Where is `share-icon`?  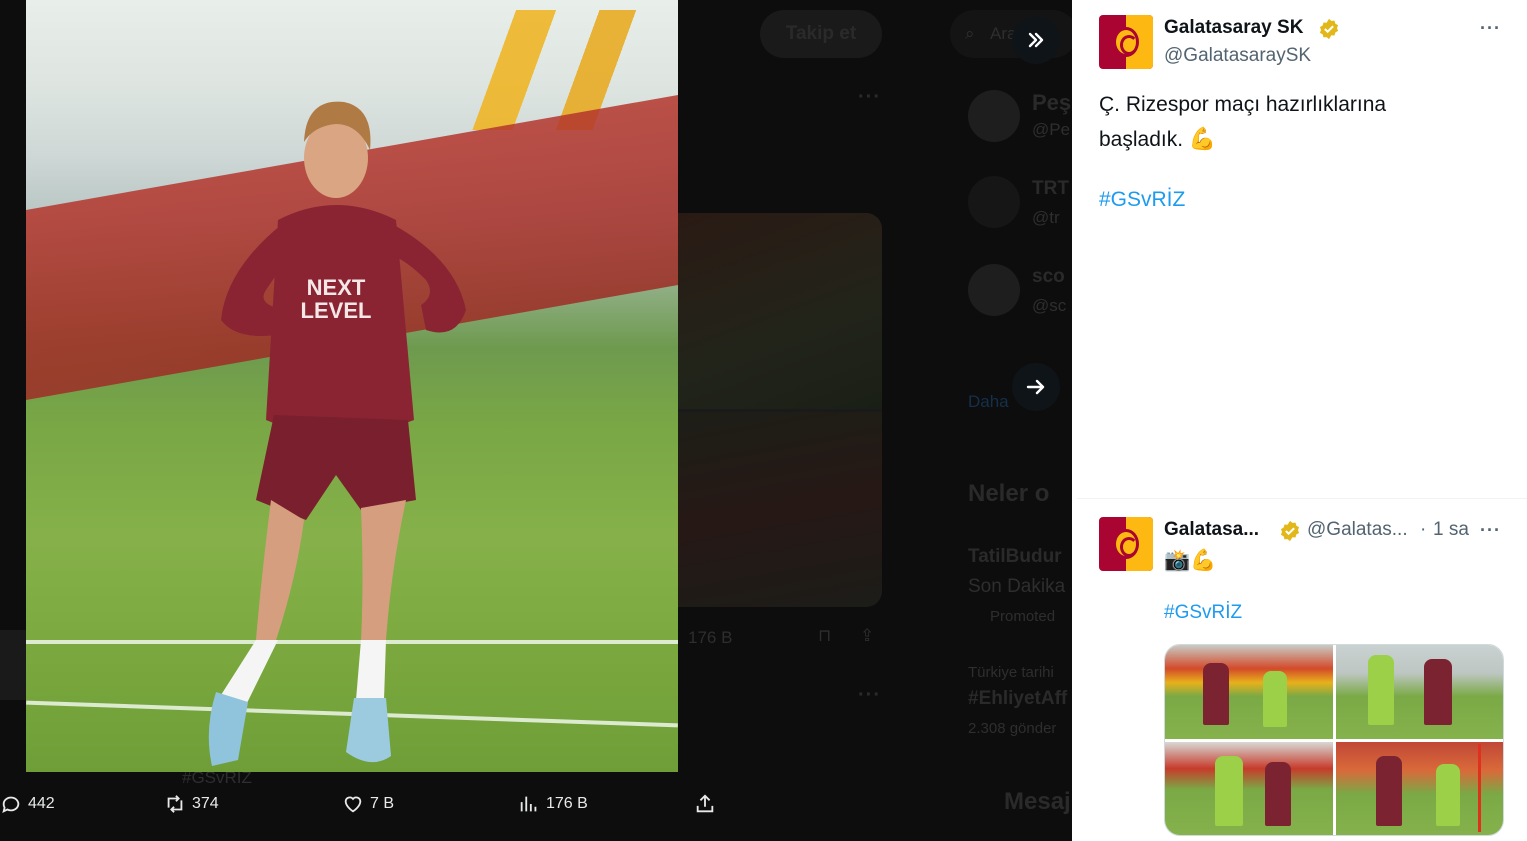
share-icon is located at coordinates (705, 803).